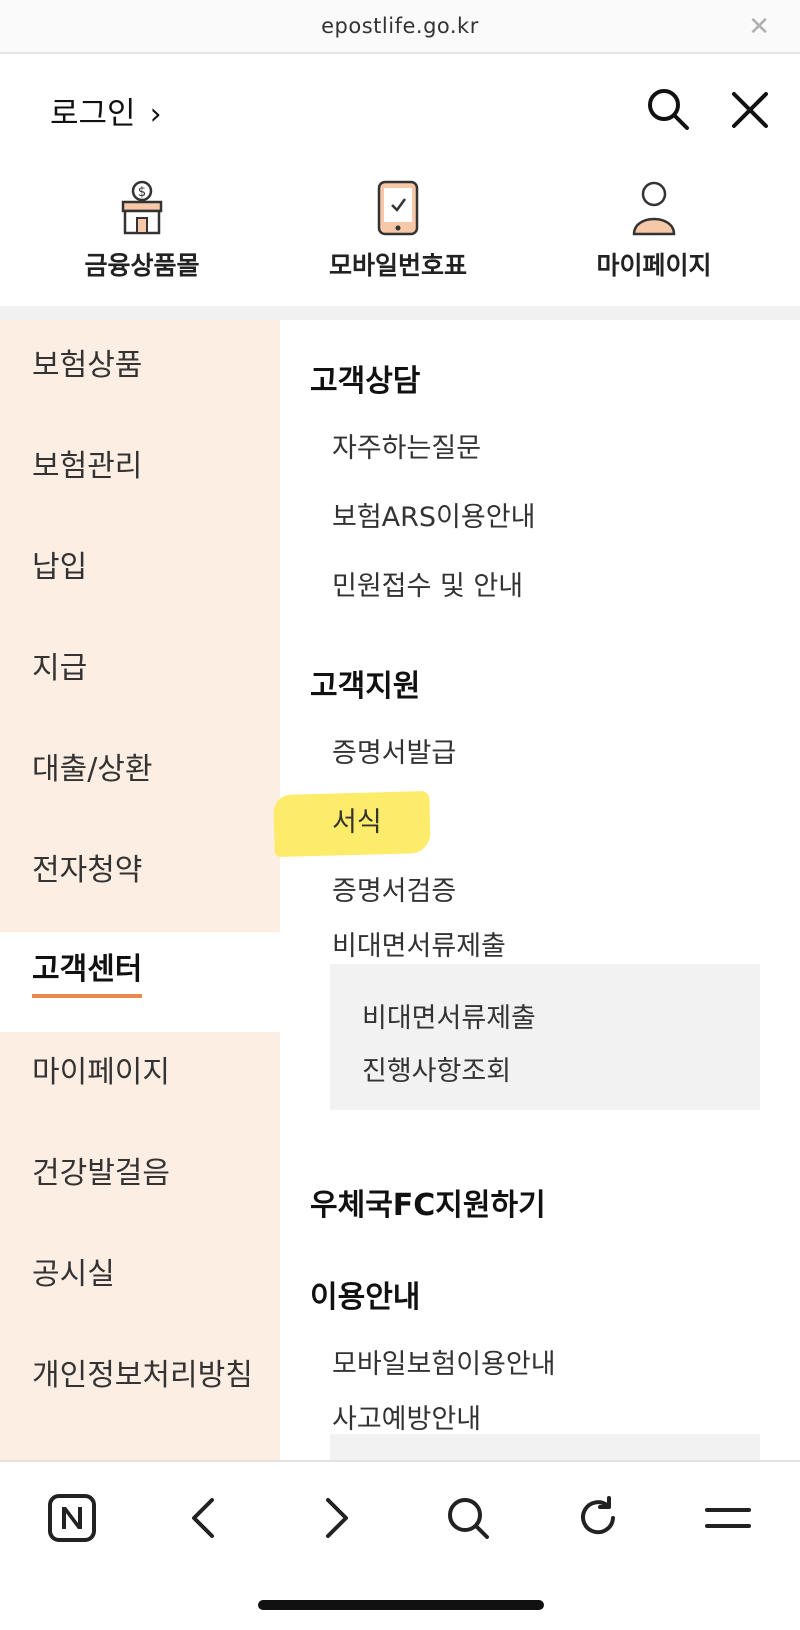 Image resolution: width=800 pixels, height=1630 pixels. What do you see at coordinates (87, 996) in the screenshot?
I see `active-underline` at bounding box center [87, 996].